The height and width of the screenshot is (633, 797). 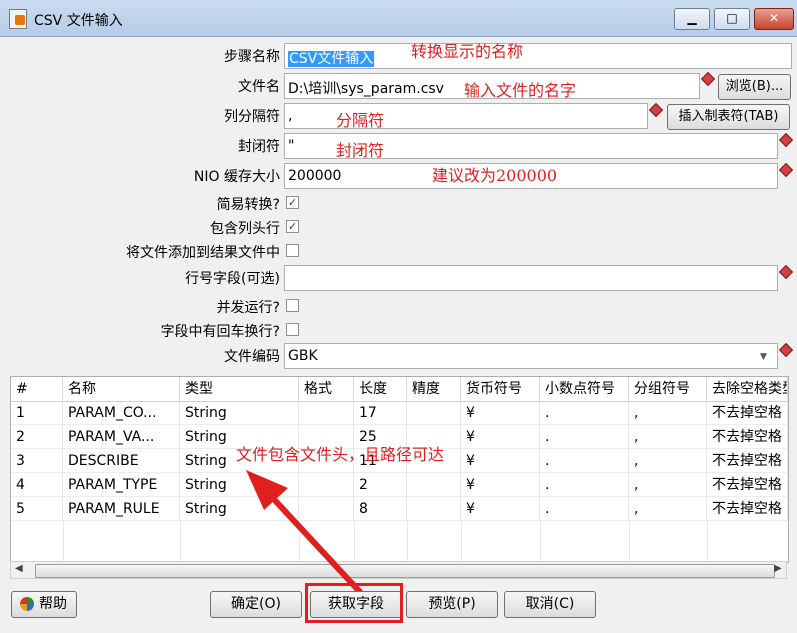 I want to click on horizontal-scrollbar: ◀ ▶, so click(x=398, y=570).